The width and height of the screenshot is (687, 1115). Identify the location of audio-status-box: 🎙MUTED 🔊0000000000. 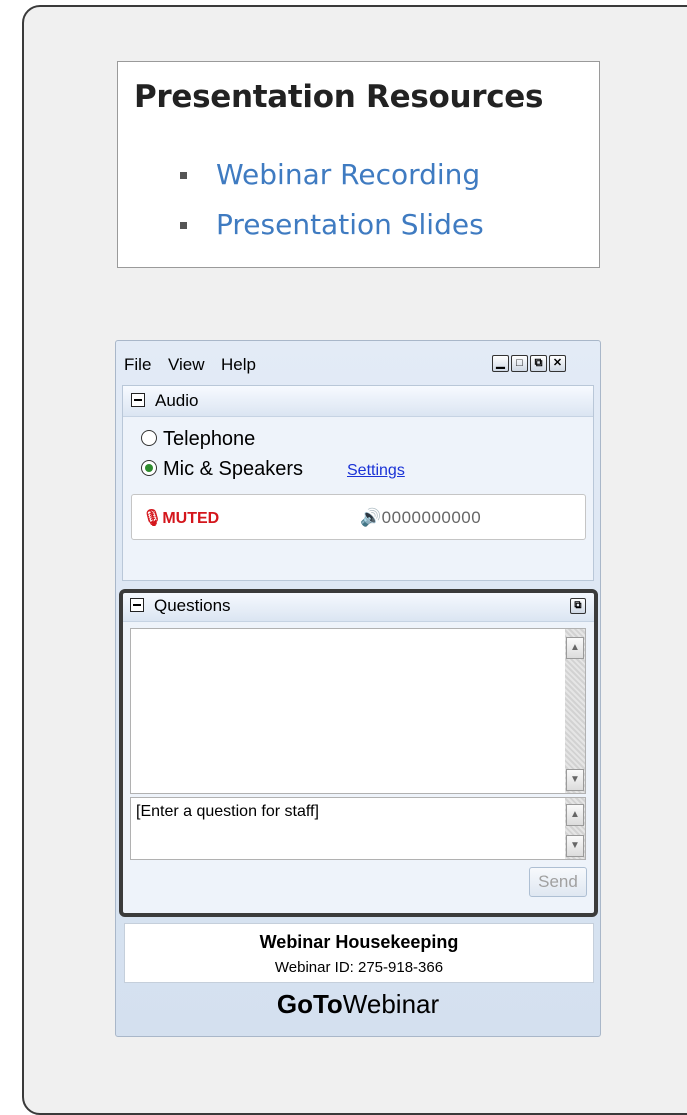
(358, 517).